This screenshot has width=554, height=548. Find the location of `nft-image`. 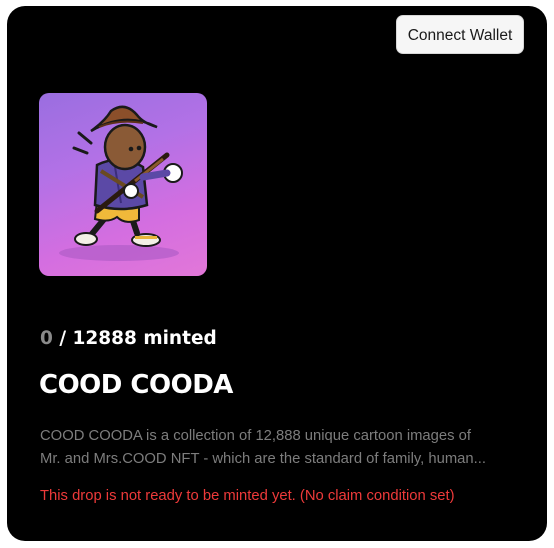

nft-image is located at coordinates (123, 184).